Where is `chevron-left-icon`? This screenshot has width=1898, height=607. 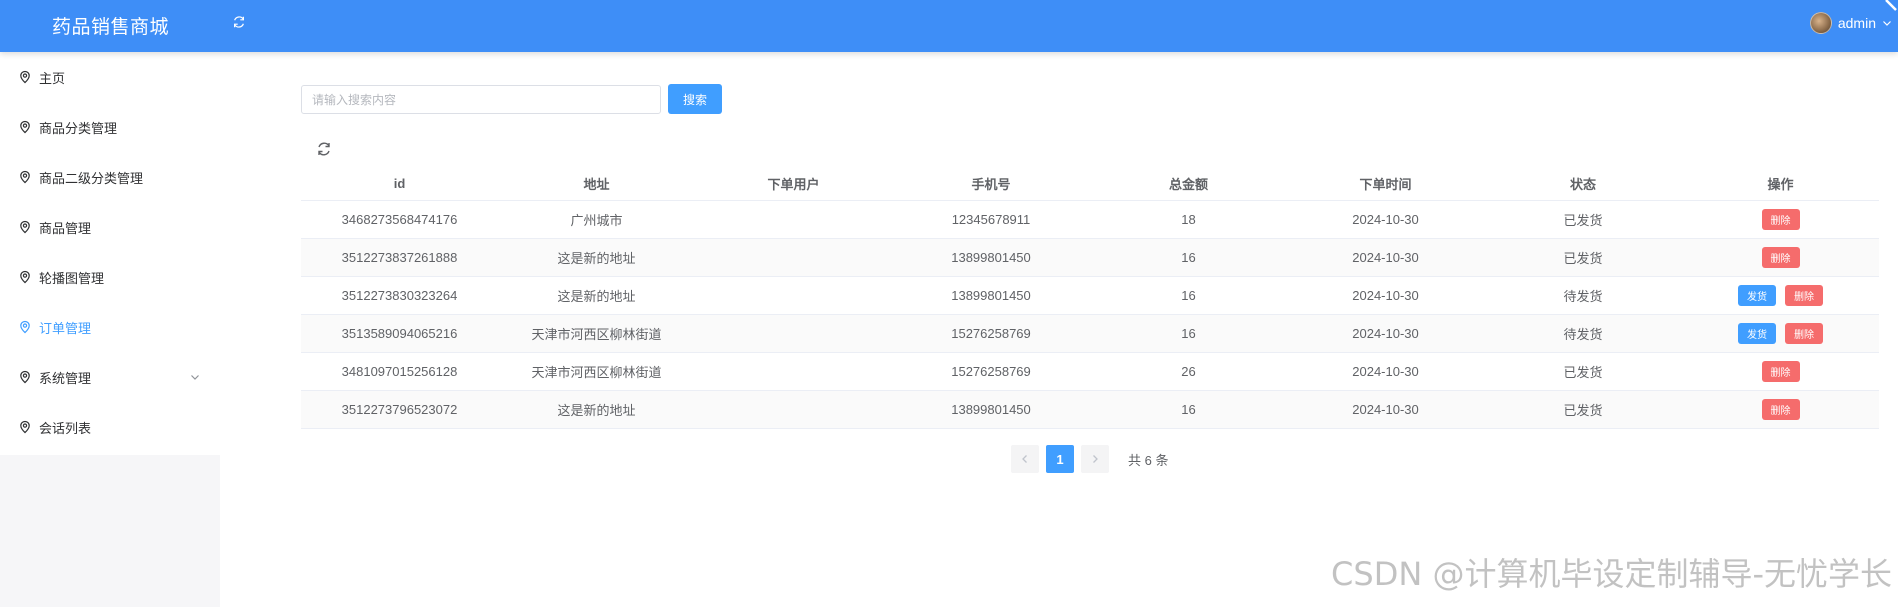
chevron-left-icon is located at coordinates (1024, 459).